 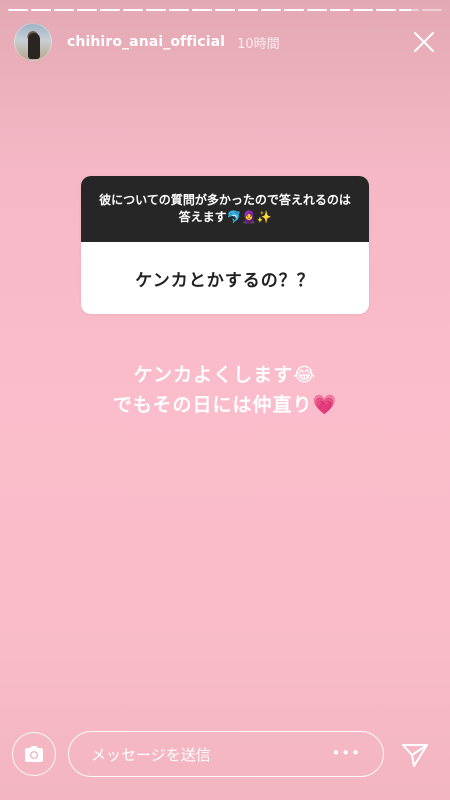 I want to click on reply-line-1: ケンカよくします😂, so click(x=225, y=375).